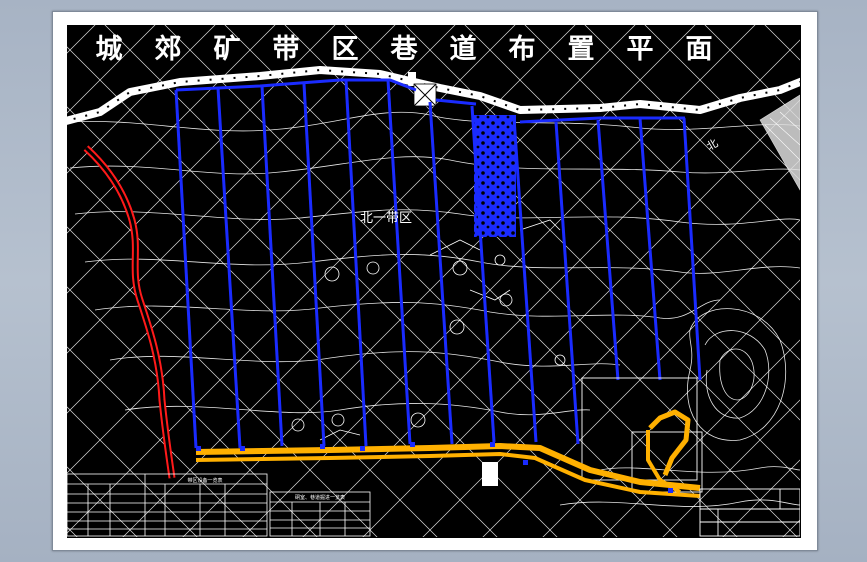 The height and width of the screenshot is (562, 867). I want to click on hatched-area, so click(779, 142).